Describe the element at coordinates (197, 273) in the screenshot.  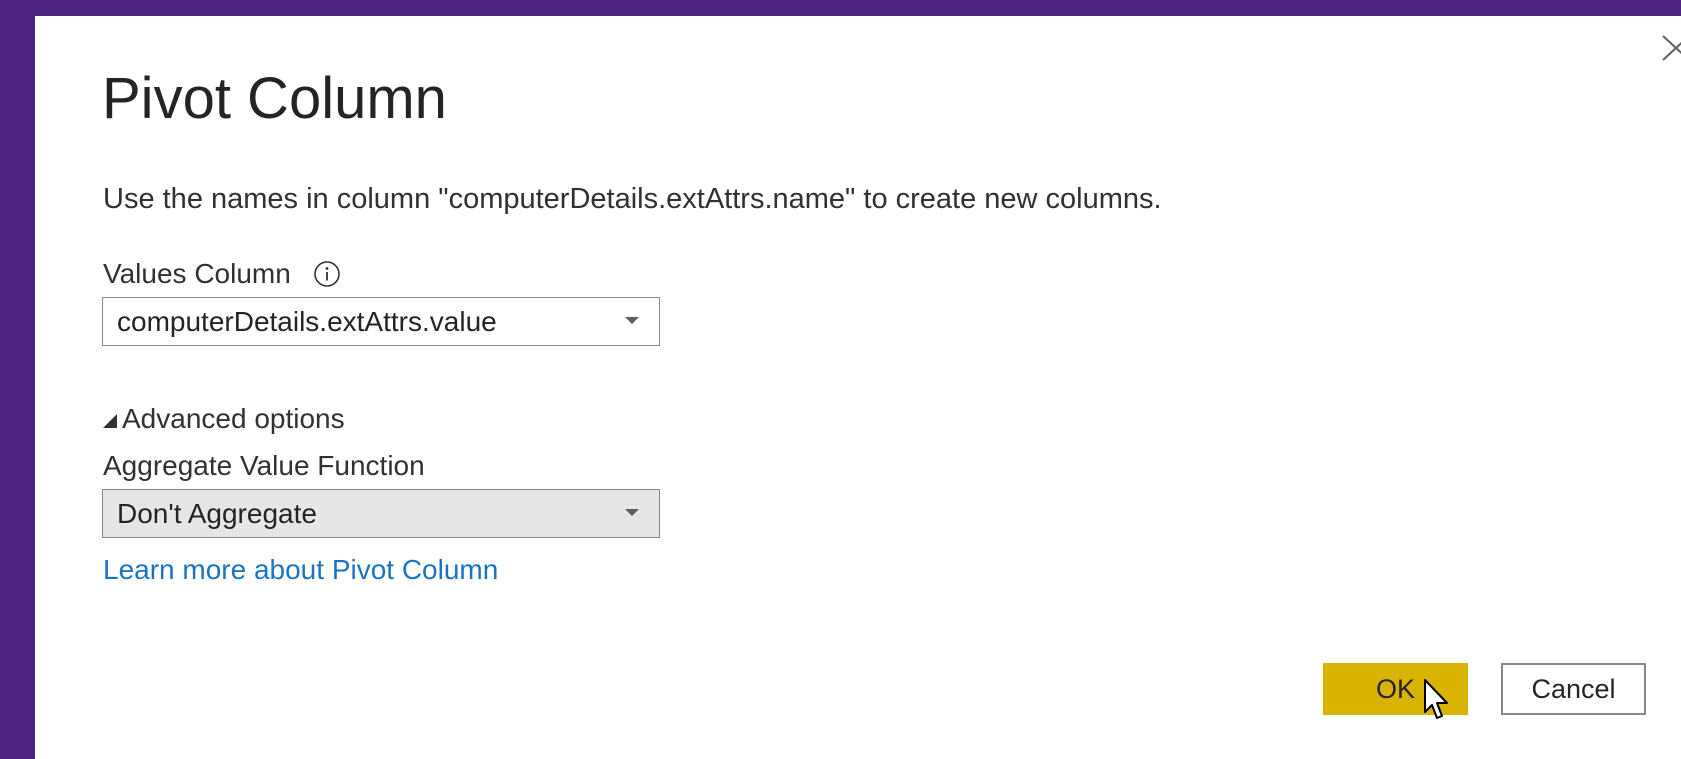
I see `values-column-label: Values Column` at that location.